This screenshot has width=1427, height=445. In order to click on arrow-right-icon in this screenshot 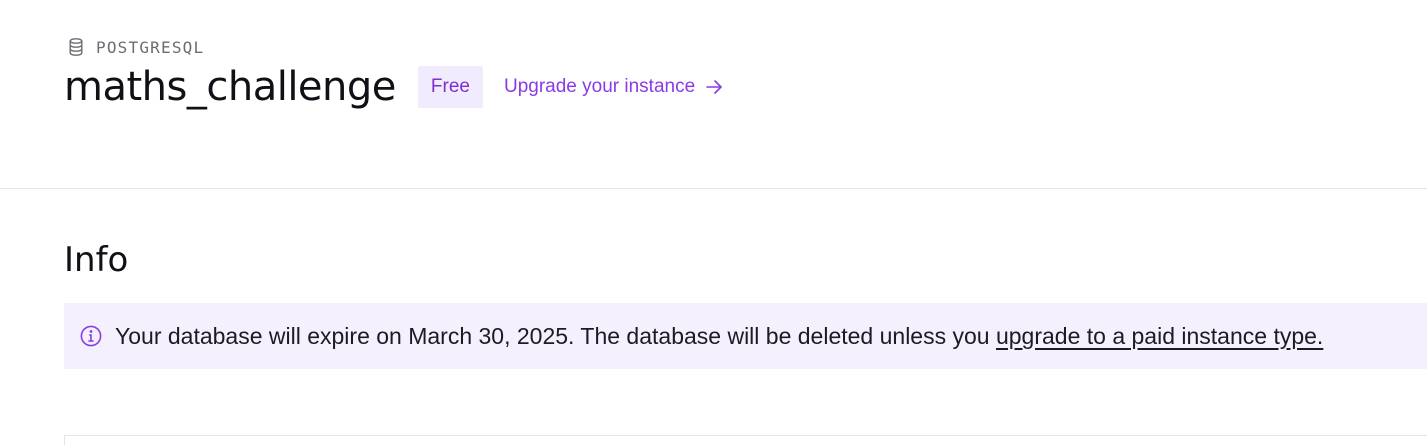, I will do `click(714, 87)`.